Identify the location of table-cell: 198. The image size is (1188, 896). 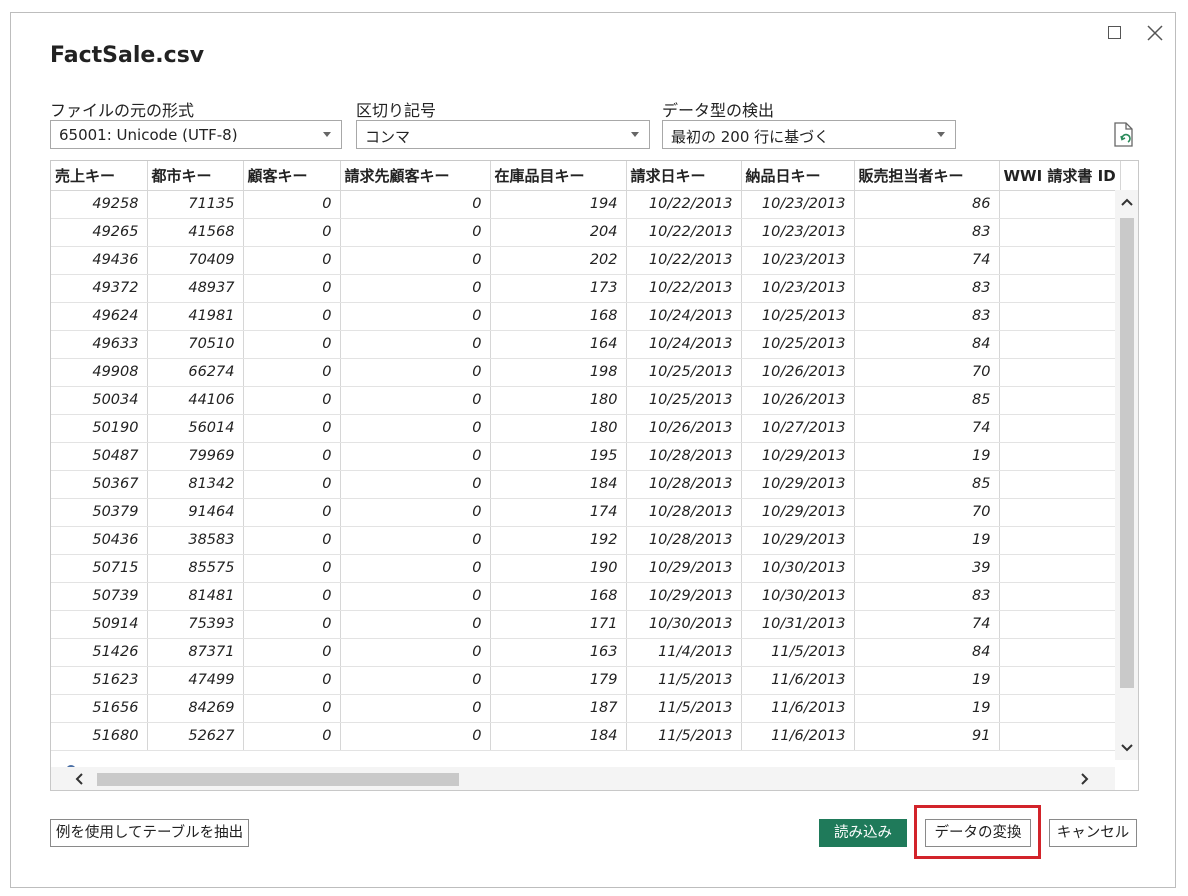
(558, 372).